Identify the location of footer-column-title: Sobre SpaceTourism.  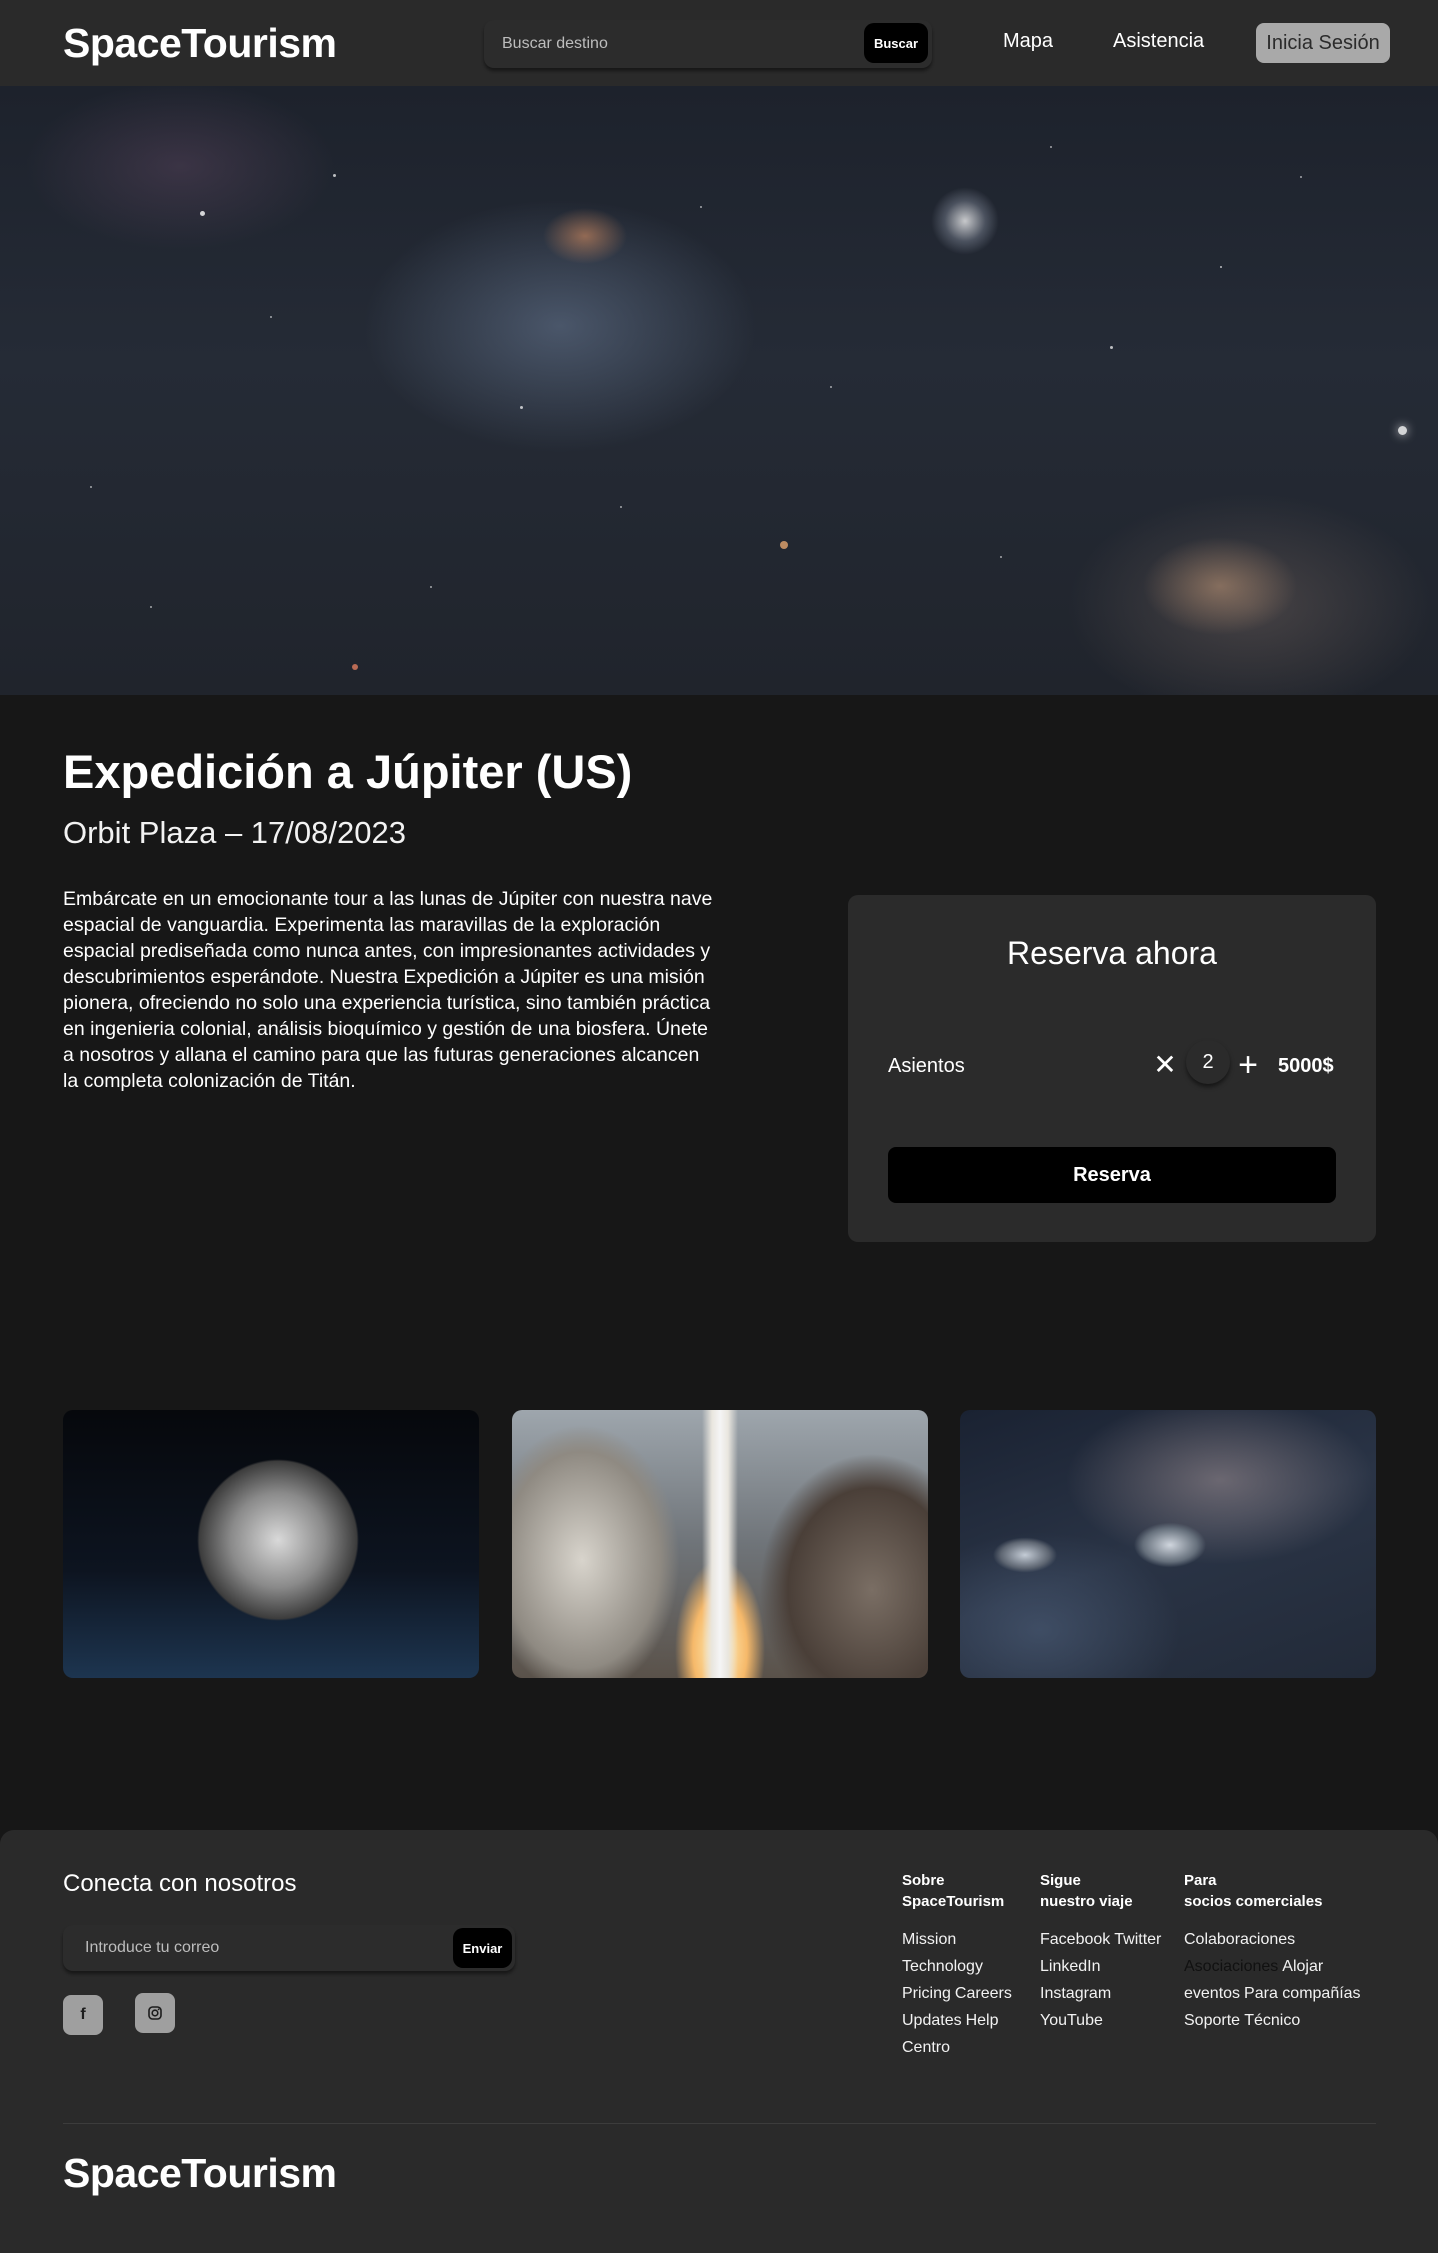
(953, 1891).